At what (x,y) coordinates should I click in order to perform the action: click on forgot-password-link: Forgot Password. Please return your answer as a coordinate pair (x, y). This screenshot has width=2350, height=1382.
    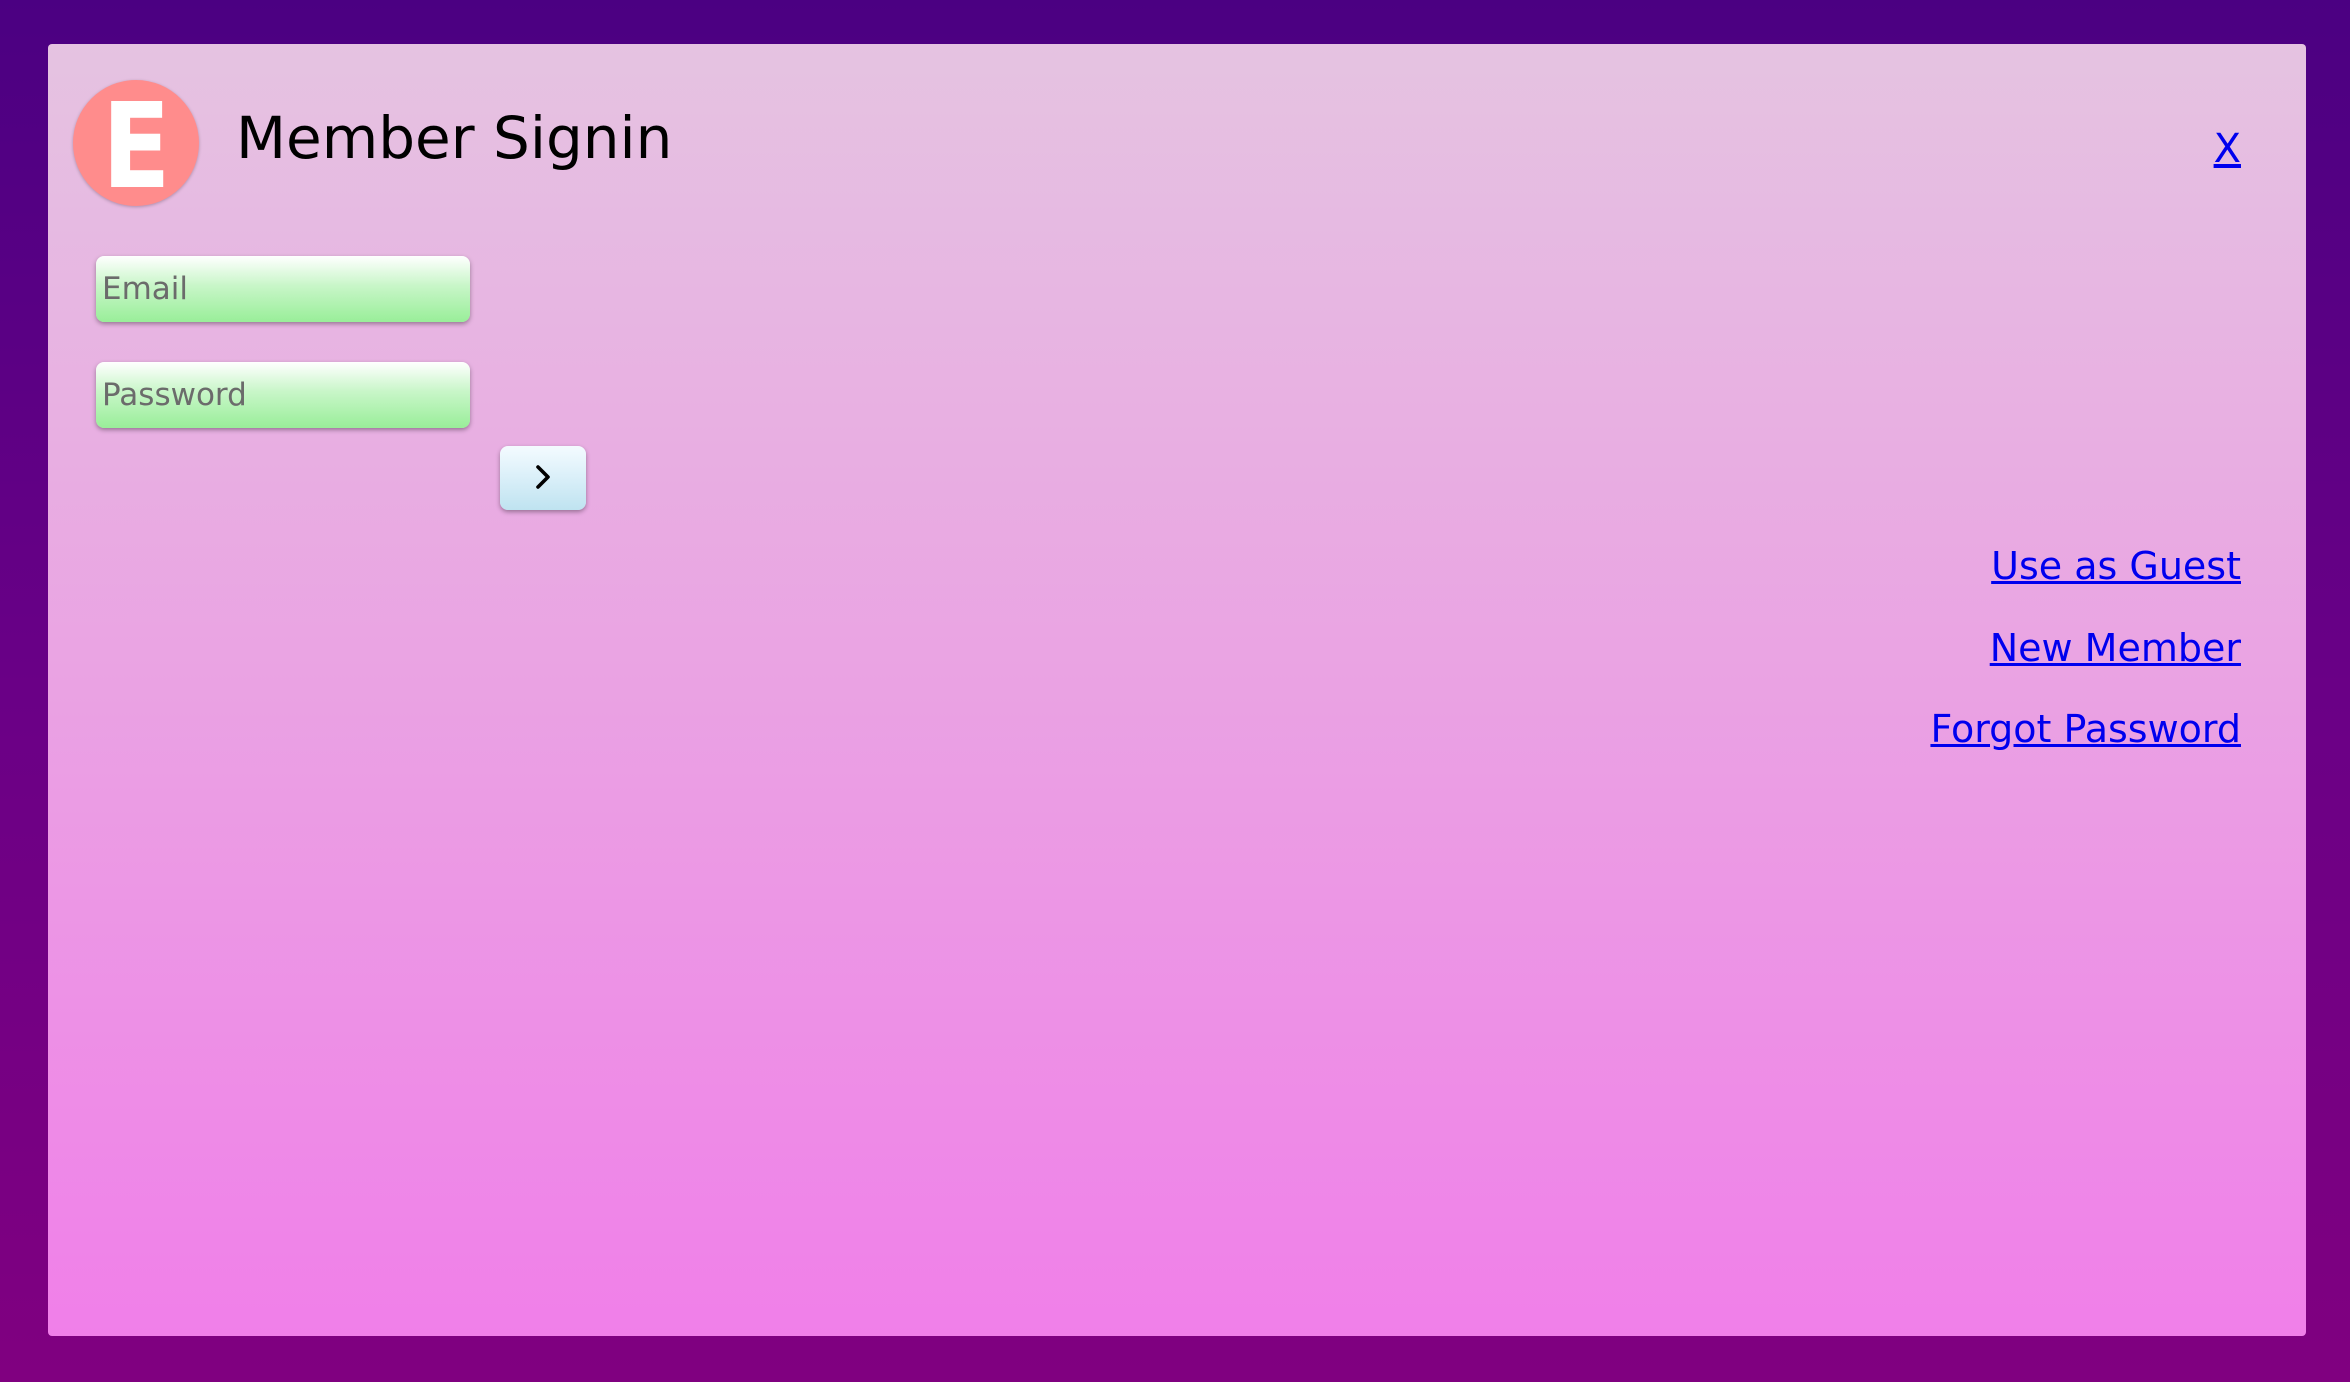
    Looking at the image, I should click on (2085, 730).